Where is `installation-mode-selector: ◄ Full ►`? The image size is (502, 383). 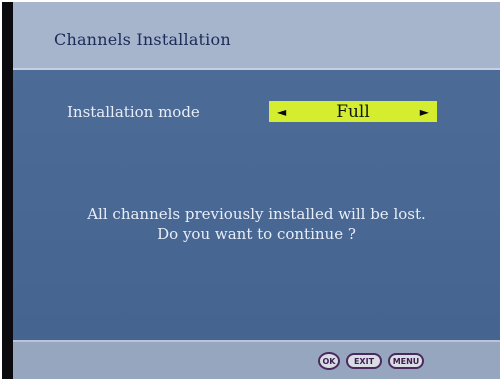 installation-mode-selector: ◄ Full ► is located at coordinates (353, 111).